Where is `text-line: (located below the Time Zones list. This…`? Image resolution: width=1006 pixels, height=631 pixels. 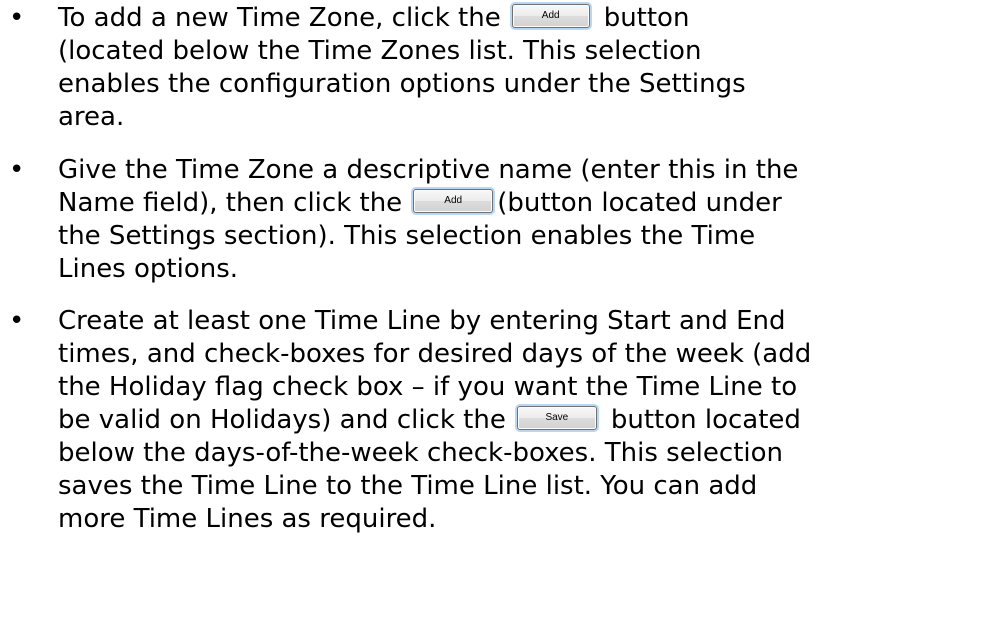
text-line: (located below the Time Zones list. This… is located at coordinates (380, 51).